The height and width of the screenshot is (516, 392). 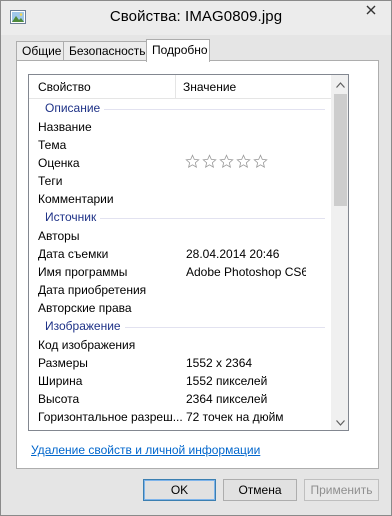 I want to click on scroll-up-button, so click(x=340, y=83).